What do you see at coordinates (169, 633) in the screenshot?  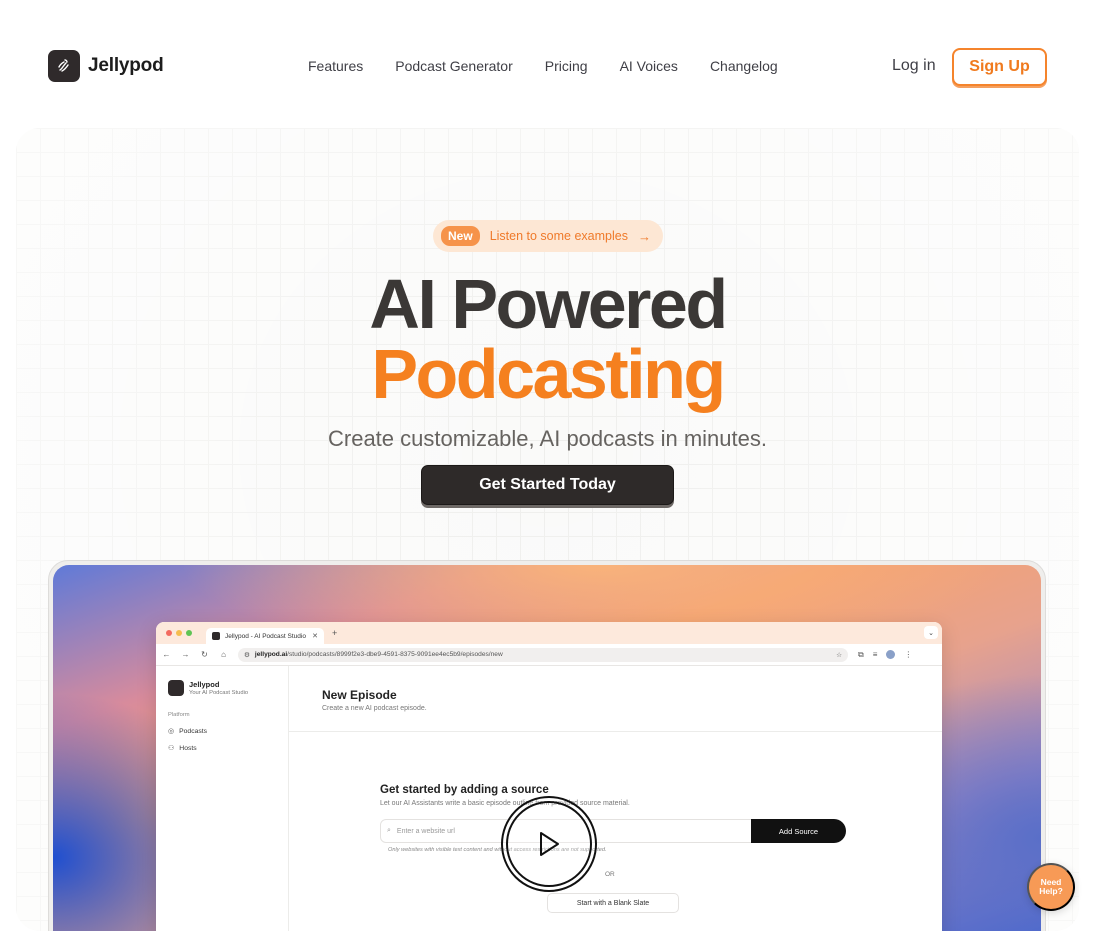 I see `close-dot-icon` at bounding box center [169, 633].